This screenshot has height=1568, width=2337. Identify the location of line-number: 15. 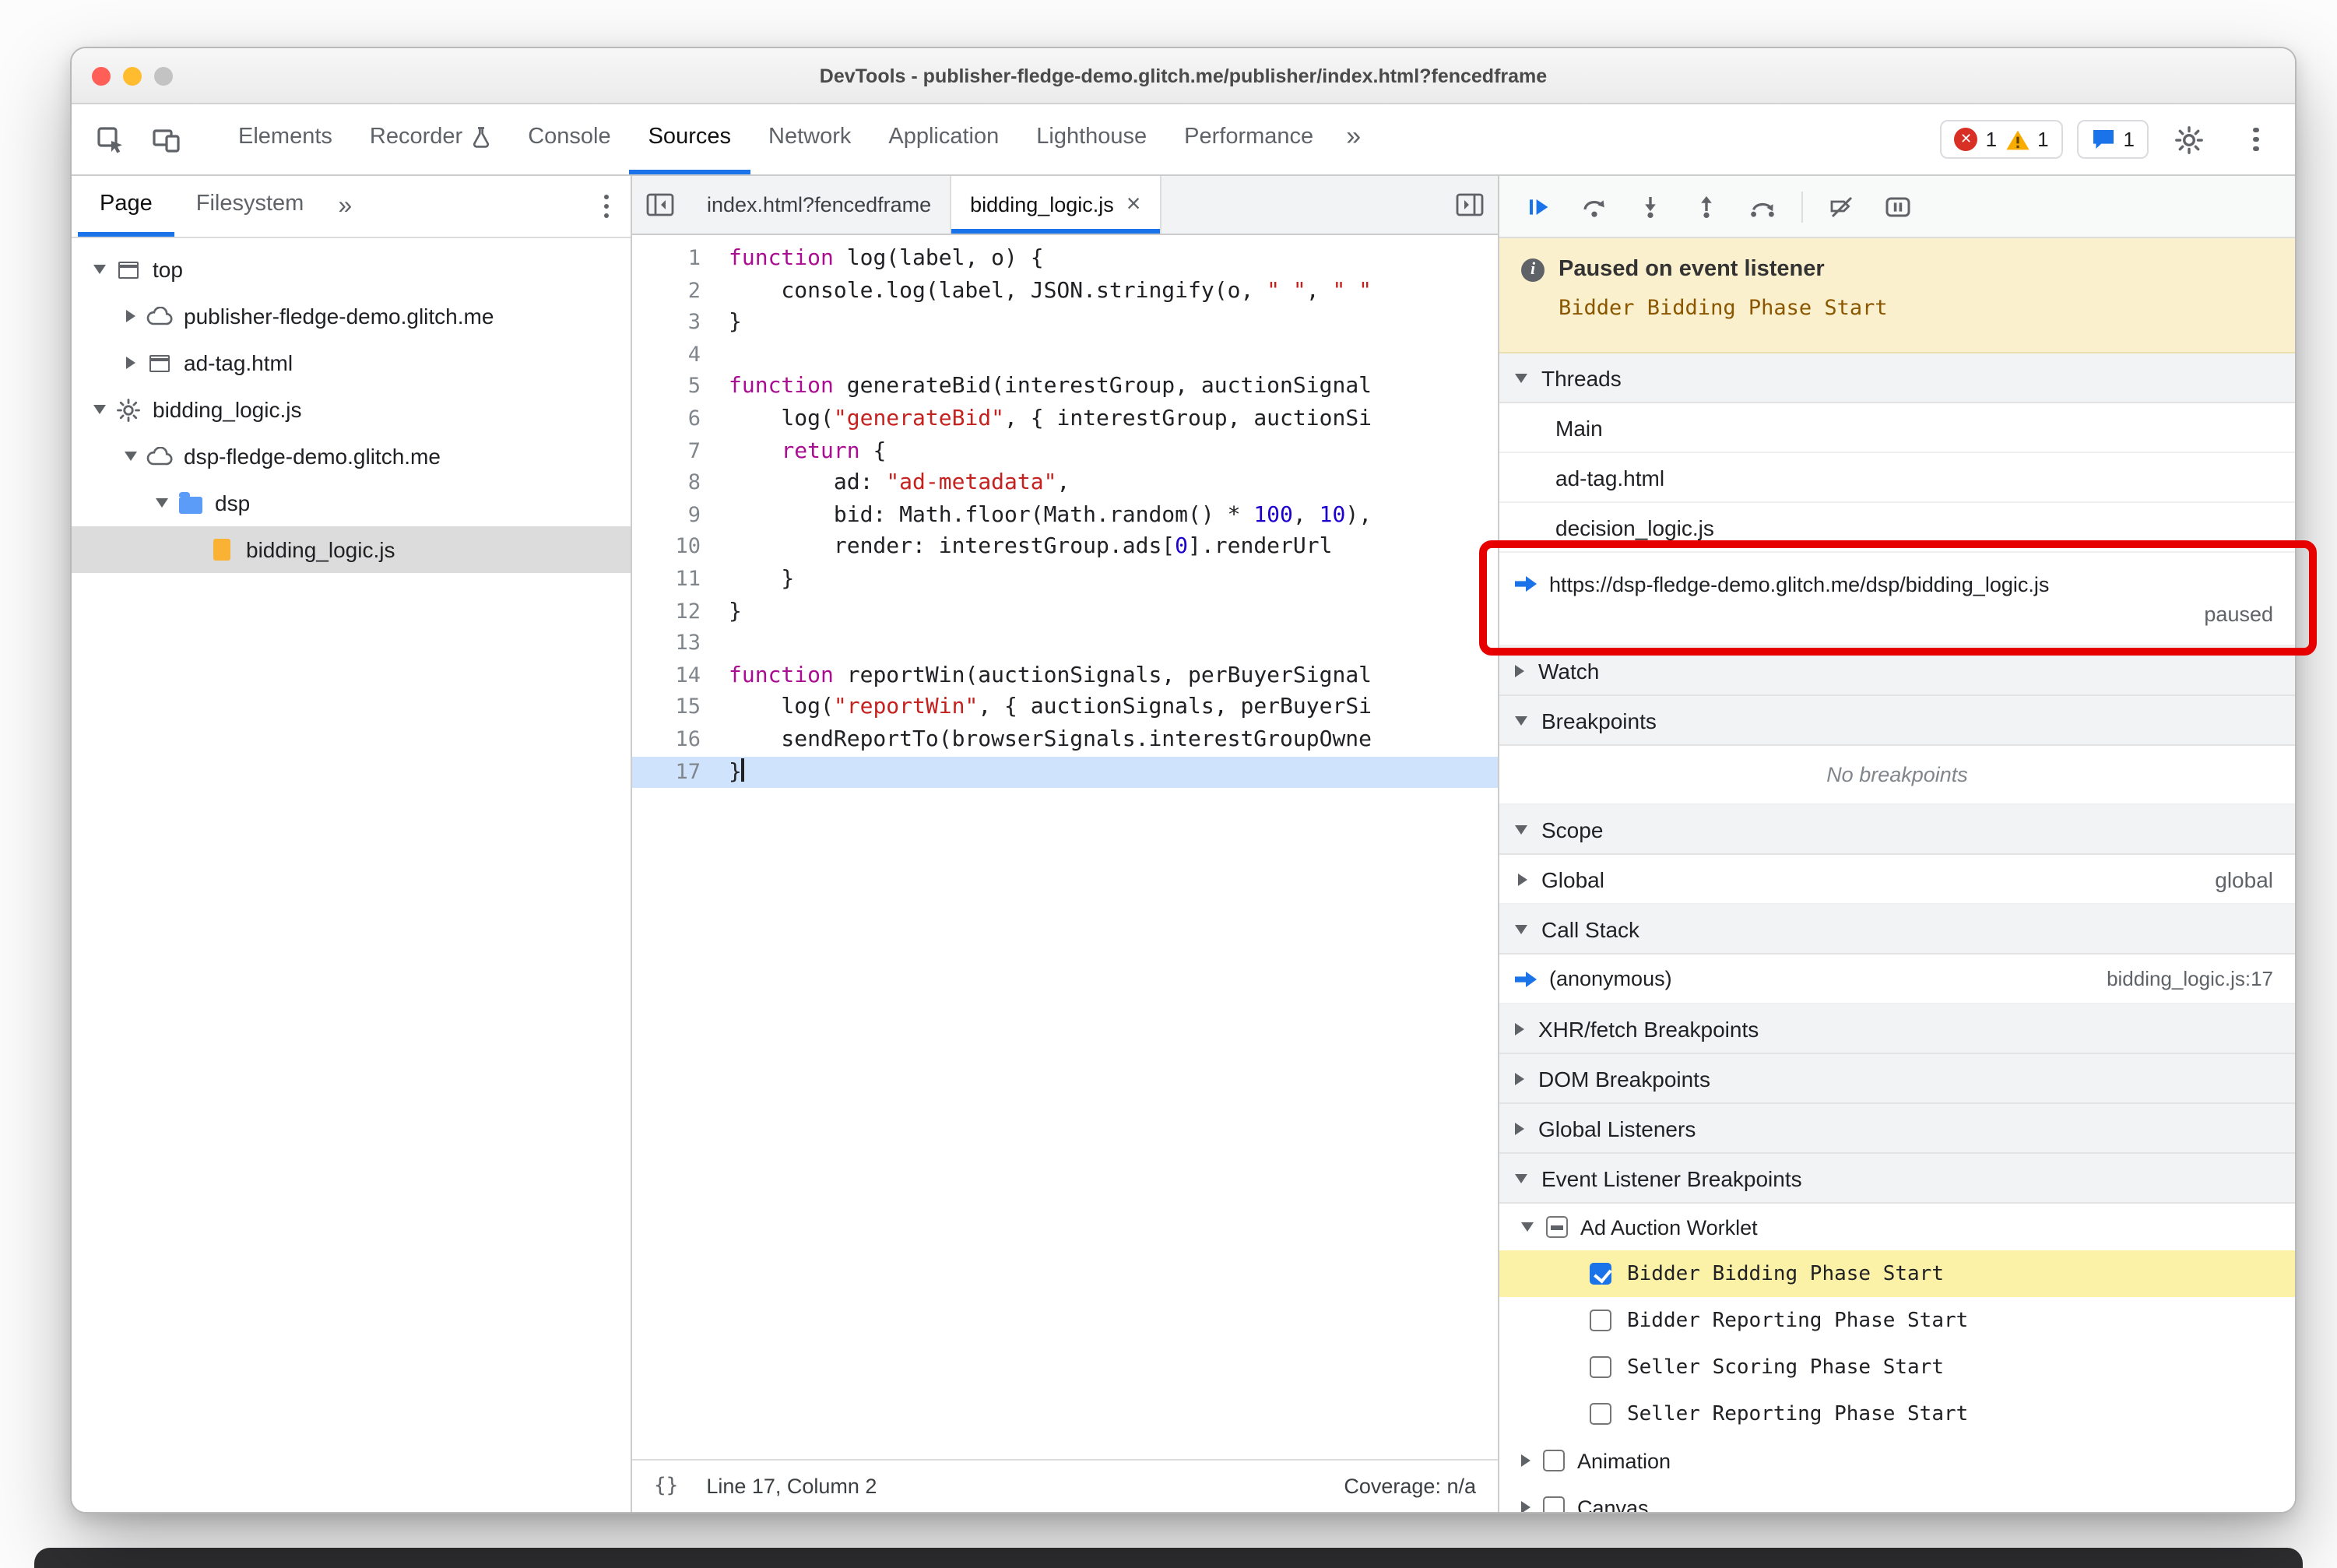
(681, 708).